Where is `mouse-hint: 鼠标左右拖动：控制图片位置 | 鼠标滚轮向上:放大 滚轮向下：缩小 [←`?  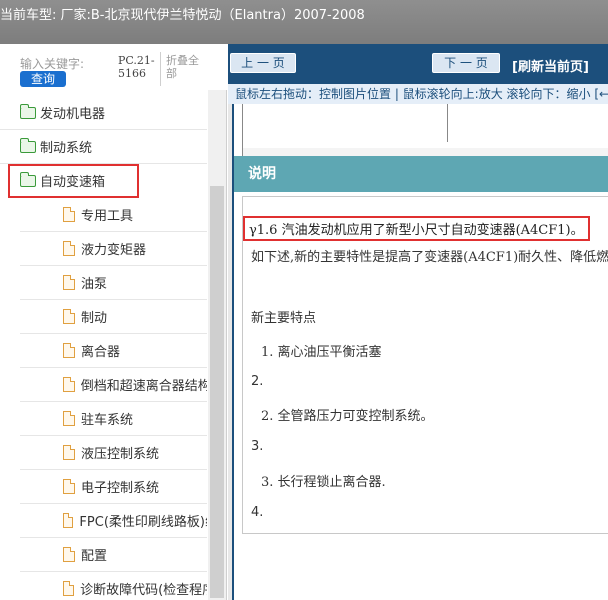
mouse-hint: 鼠标左右拖动：控制图片位置 | 鼠标滚轮向上:放大 滚轮向下：缩小 [← is located at coordinates (418, 94).